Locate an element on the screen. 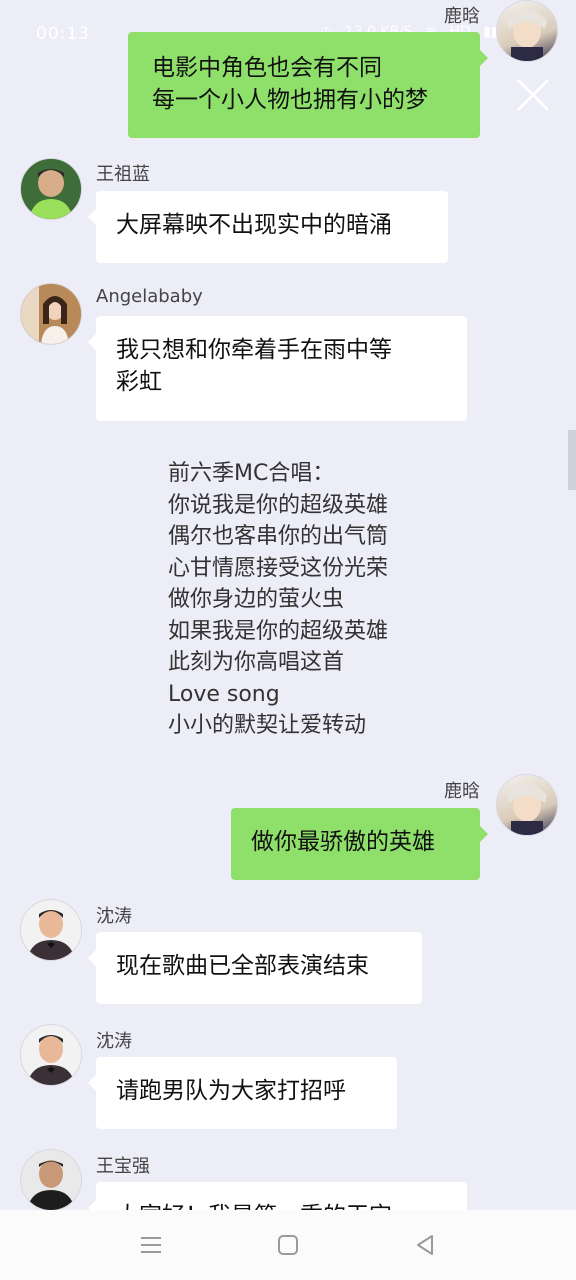 This screenshot has width=576, height=1280. close-icon is located at coordinates (533, 95).